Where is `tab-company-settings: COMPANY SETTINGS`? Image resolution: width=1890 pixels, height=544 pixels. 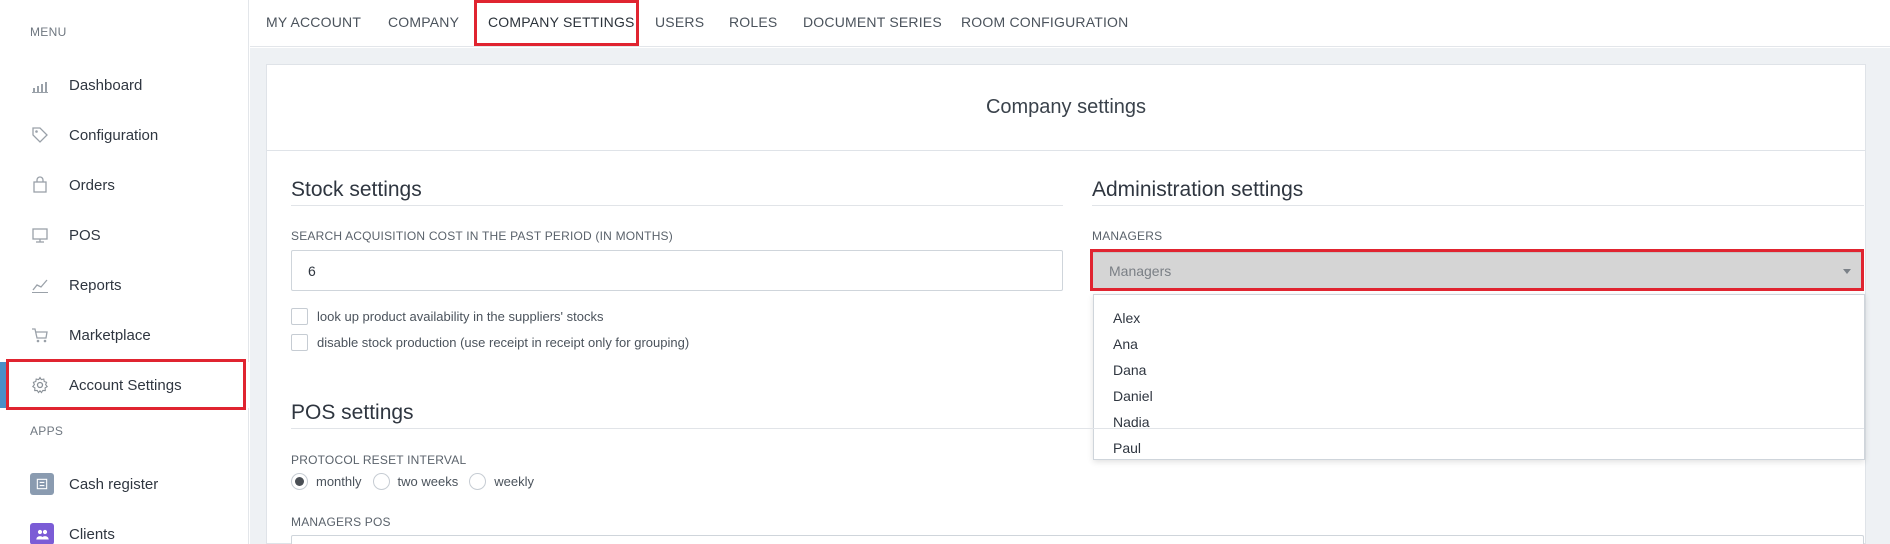
tab-company-settings: COMPANY SETTINGS is located at coordinates (561, 22).